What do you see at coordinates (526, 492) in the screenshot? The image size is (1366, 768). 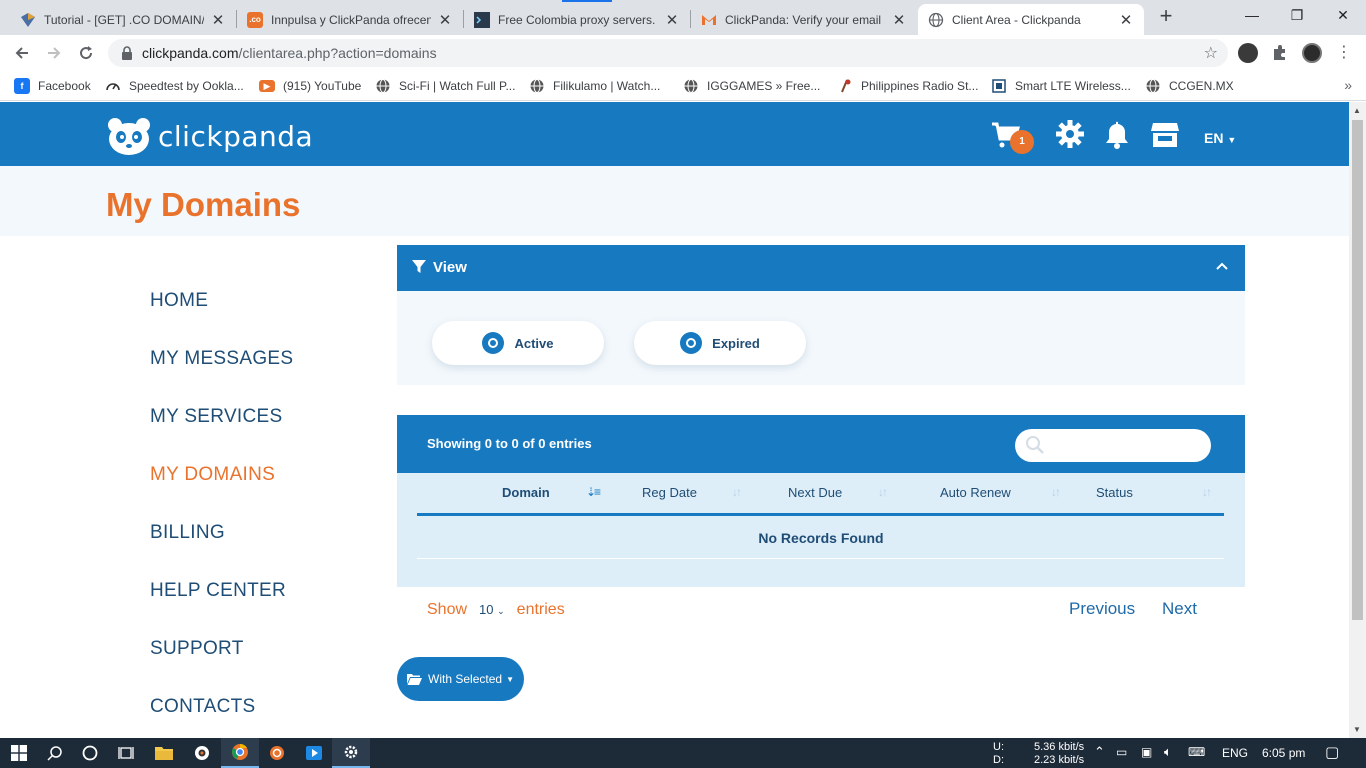 I see `column-header-domain: Domain` at bounding box center [526, 492].